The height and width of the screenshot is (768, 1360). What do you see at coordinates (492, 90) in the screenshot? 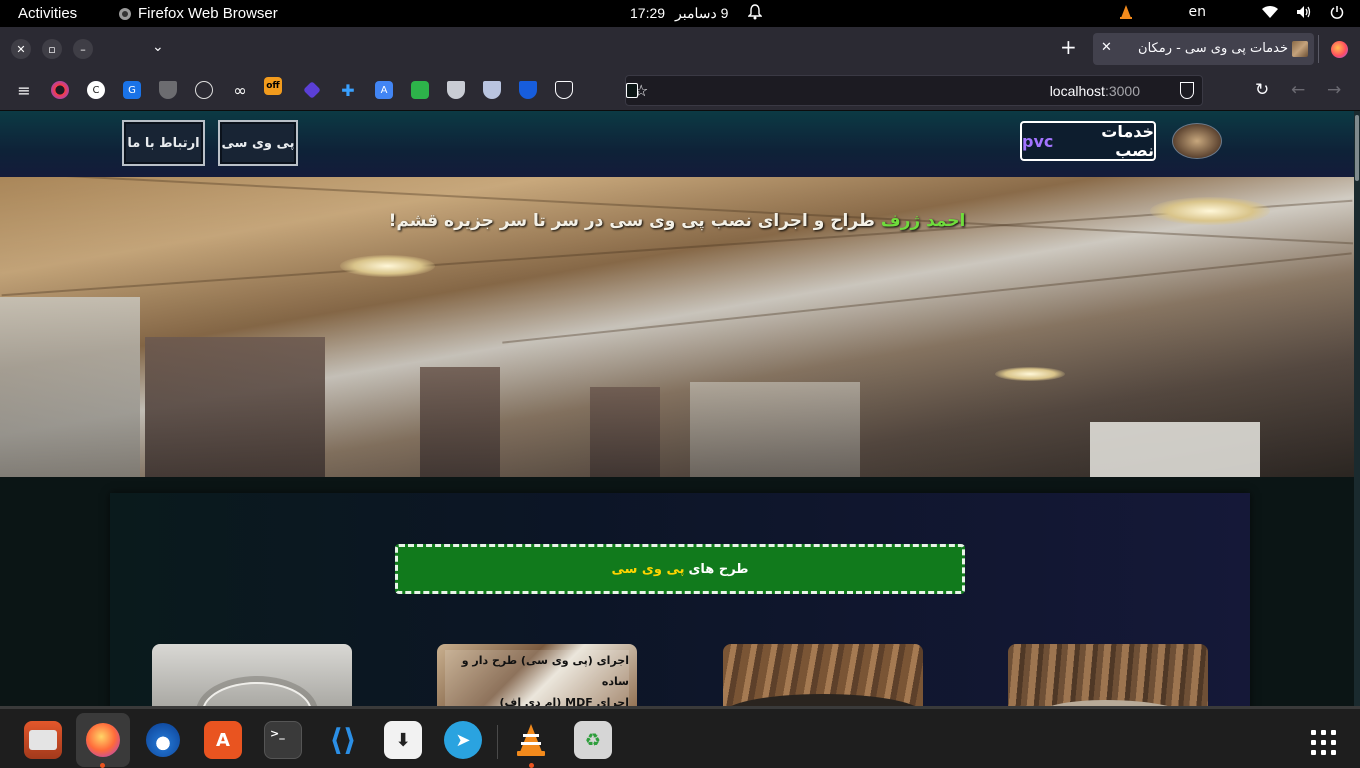
I see `shield3-icon` at bounding box center [492, 90].